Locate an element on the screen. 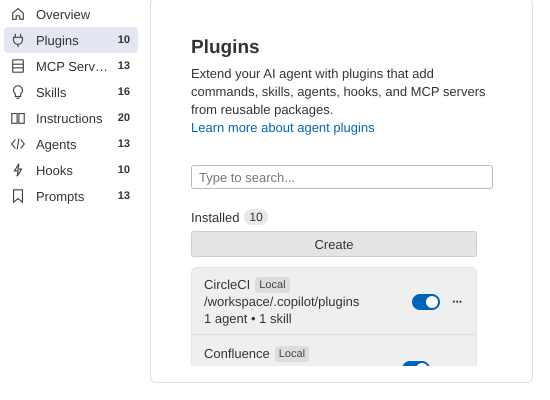 Image resolution: width=550 pixels, height=400 pixels. plugin-path: /workspace/.copilot/plugins is located at coordinates (282, 301).